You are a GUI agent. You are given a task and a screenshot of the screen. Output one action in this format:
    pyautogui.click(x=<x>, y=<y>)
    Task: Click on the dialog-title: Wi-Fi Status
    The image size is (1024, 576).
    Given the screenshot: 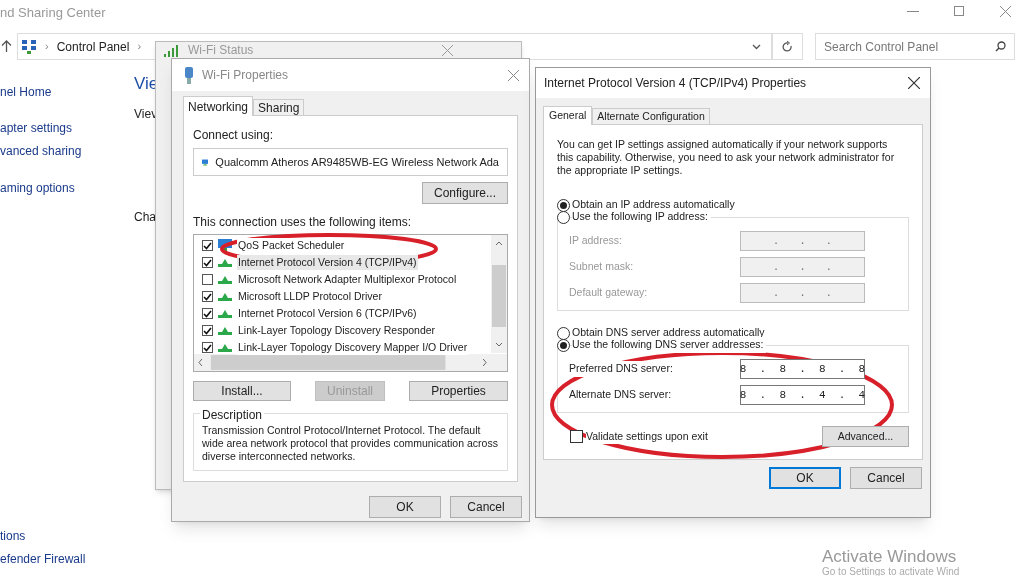 What is the action you would take?
    pyautogui.click(x=221, y=50)
    